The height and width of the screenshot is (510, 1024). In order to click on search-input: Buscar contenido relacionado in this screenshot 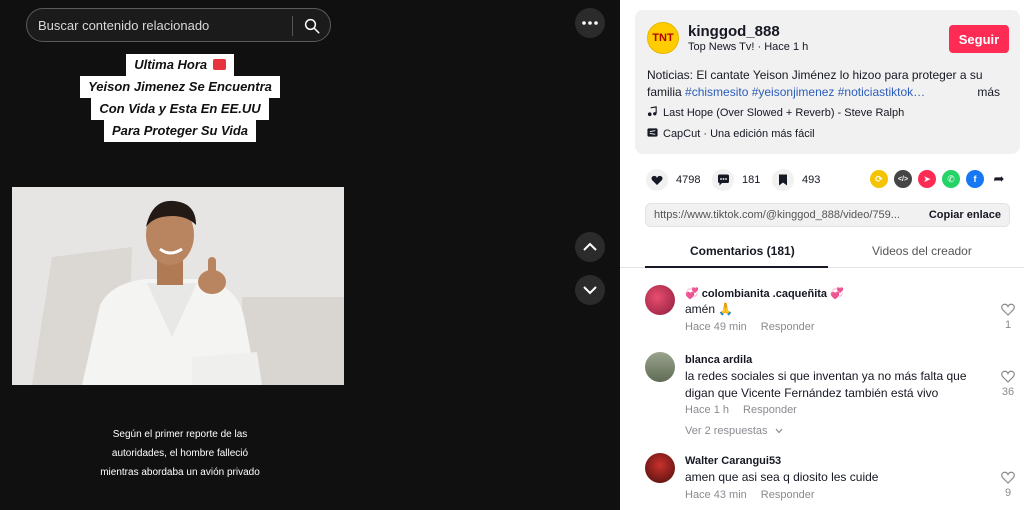, I will do `click(123, 25)`.